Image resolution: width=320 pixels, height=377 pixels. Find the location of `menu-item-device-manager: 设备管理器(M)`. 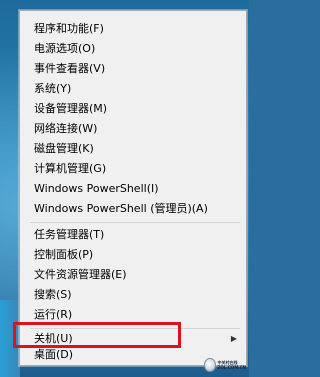

menu-item-device-manager: 设备管理器(M) is located at coordinates (133, 109).